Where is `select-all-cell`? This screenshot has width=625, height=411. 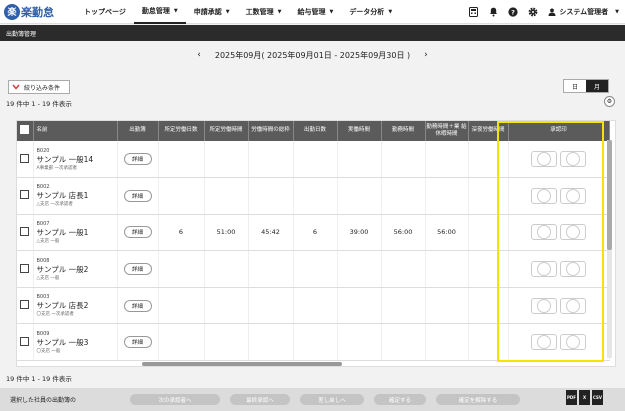
select-all-cell is located at coordinates (25, 131).